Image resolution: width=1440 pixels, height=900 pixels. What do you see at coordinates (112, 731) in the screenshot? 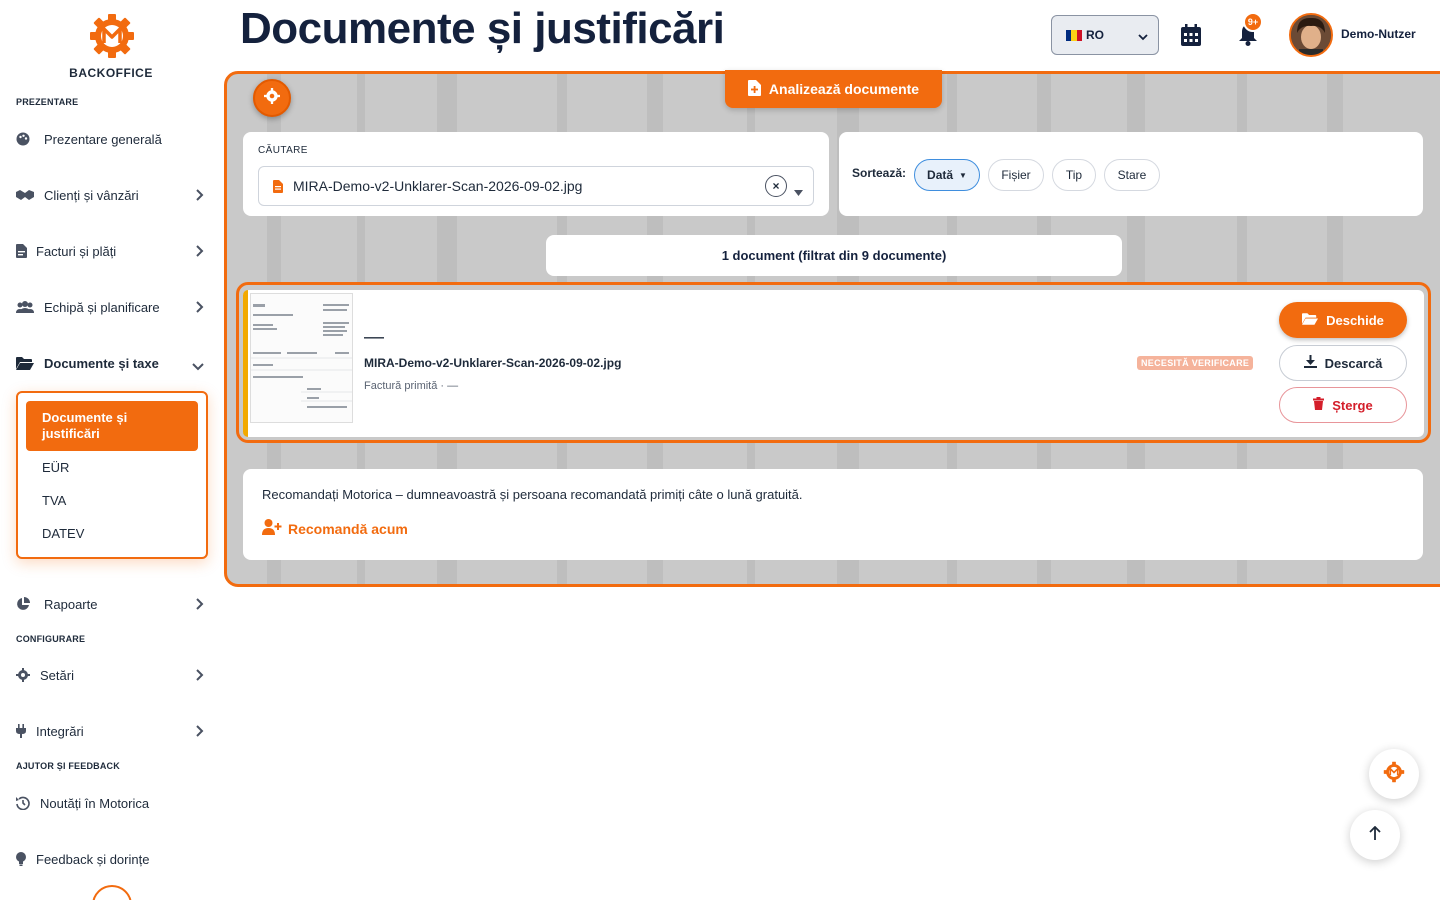
I see `sidebar-item-integrations: Integrări` at bounding box center [112, 731].